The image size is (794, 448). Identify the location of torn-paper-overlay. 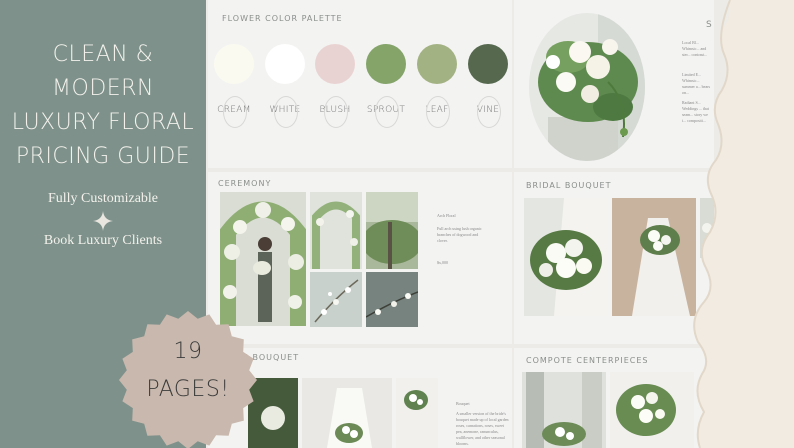
(743, 224).